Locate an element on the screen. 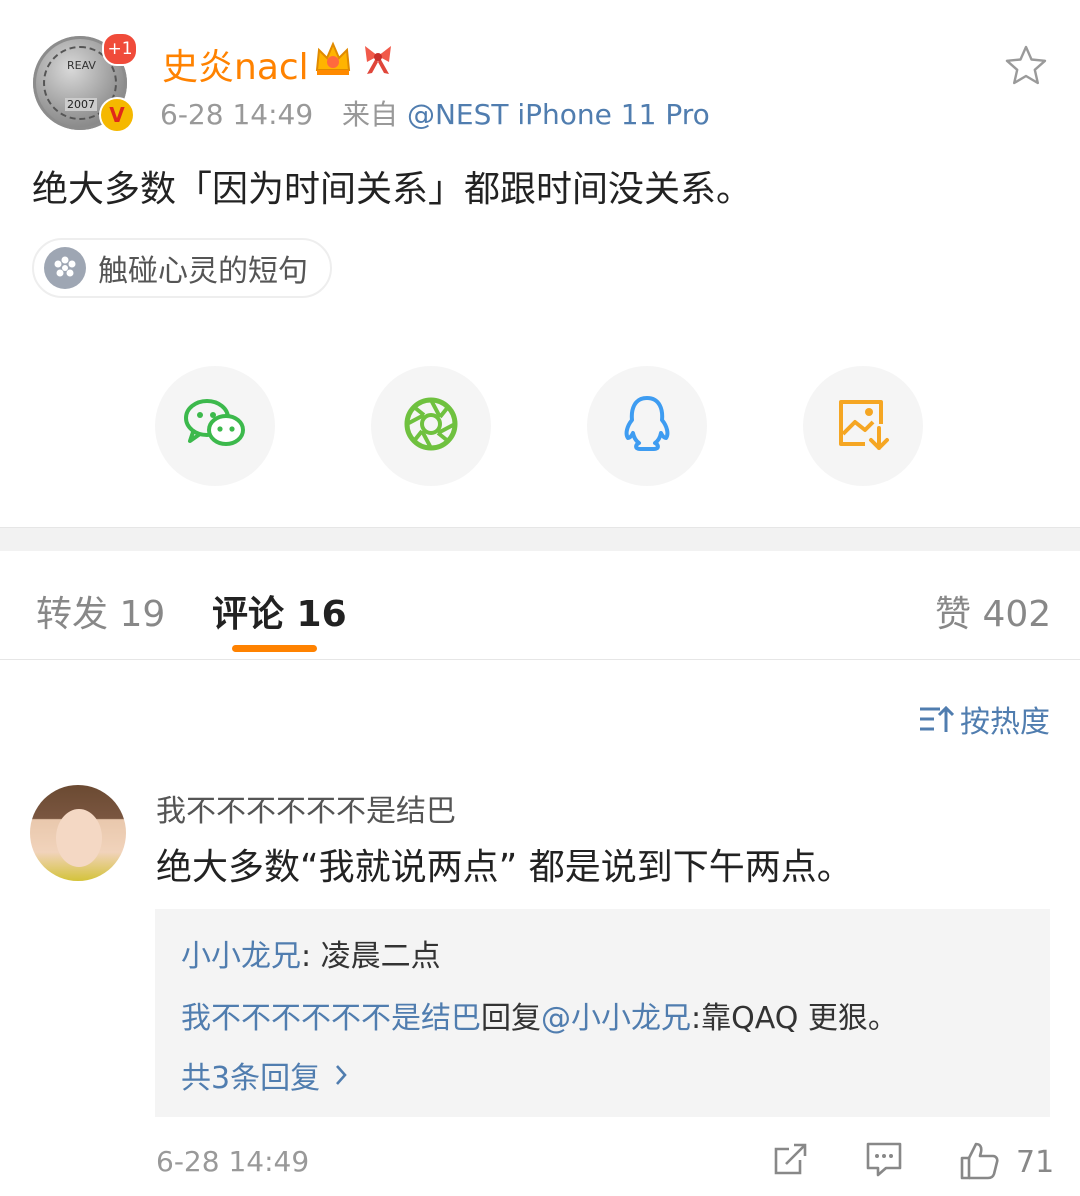 The height and width of the screenshot is (1196, 1080). thumbs-up-icon is located at coordinates (979, 1164).